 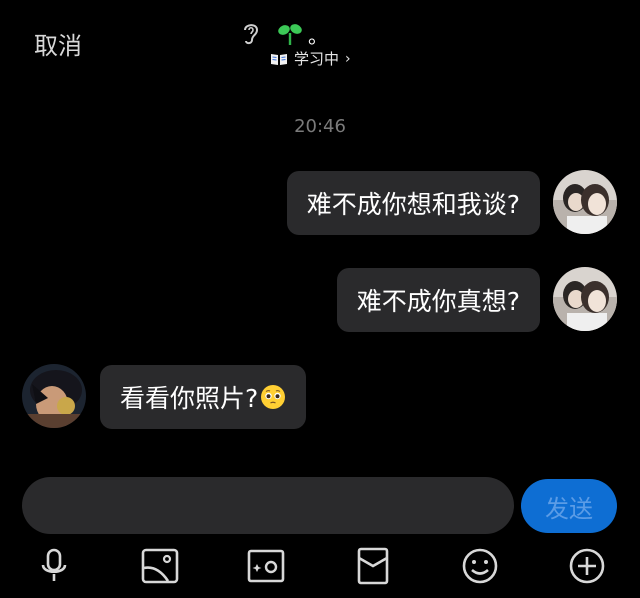 I want to click on microphone-icon, so click(x=54, y=566).